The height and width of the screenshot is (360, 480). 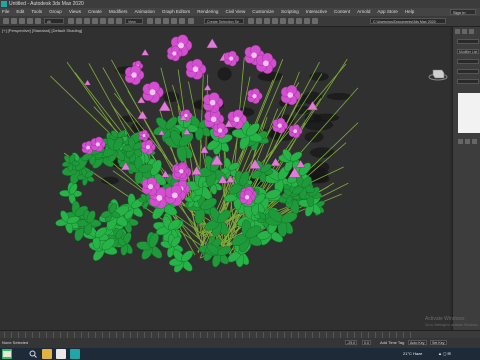 I want to click on redo-icon, so click(x=14, y=21).